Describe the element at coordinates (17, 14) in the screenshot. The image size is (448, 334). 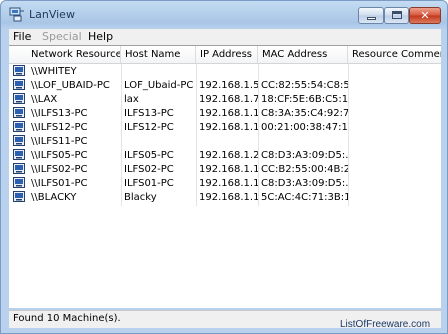
I see `network-icon` at that location.